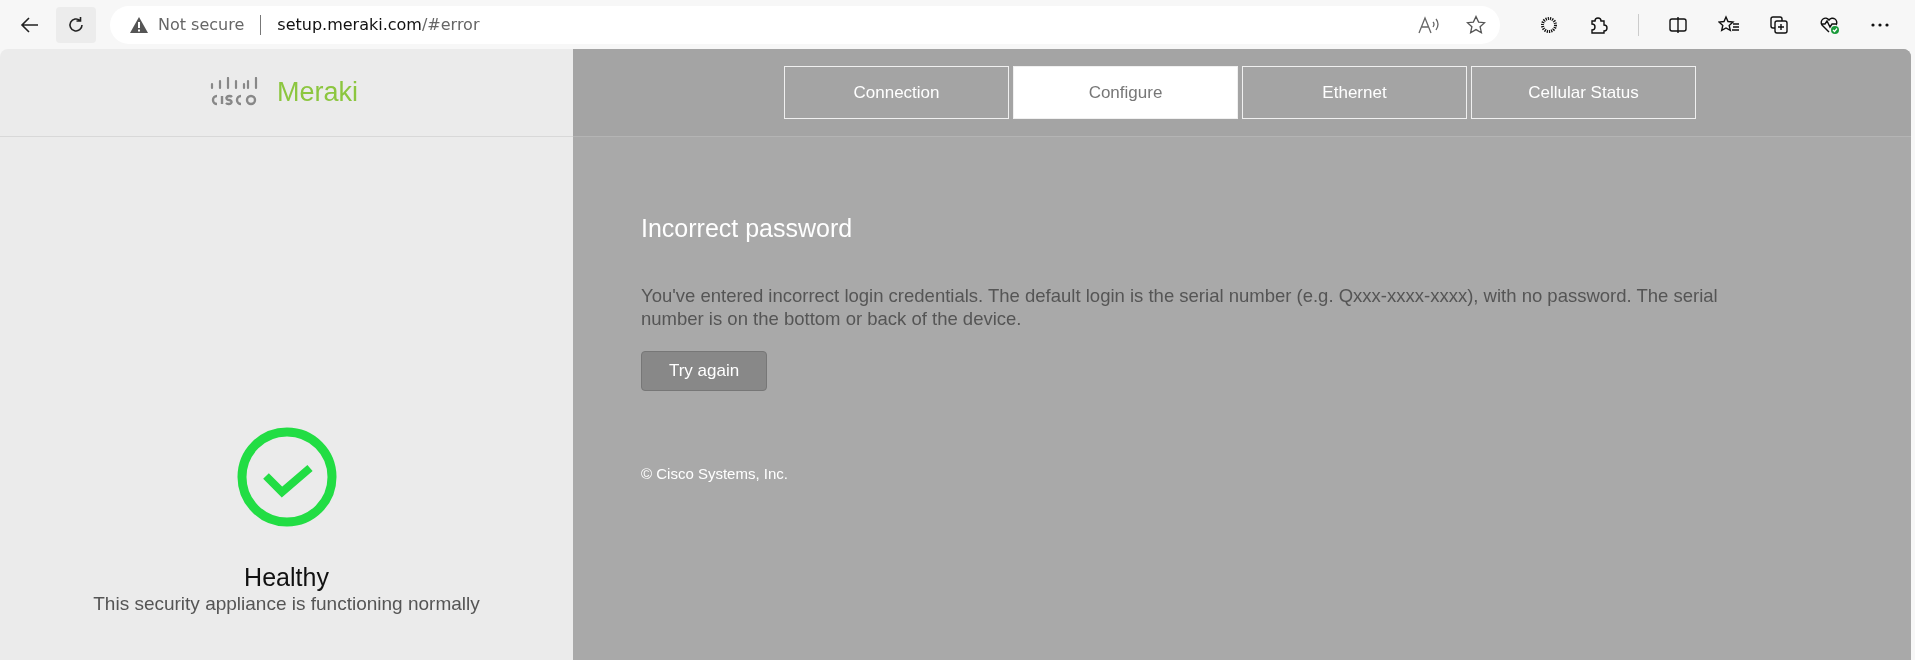 This screenshot has height=660, width=1915. What do you see at coordinates (378, 24) in the screenshot?
I see `url-text: setup.meraki.com/#error` at bounding box center [378, 24].